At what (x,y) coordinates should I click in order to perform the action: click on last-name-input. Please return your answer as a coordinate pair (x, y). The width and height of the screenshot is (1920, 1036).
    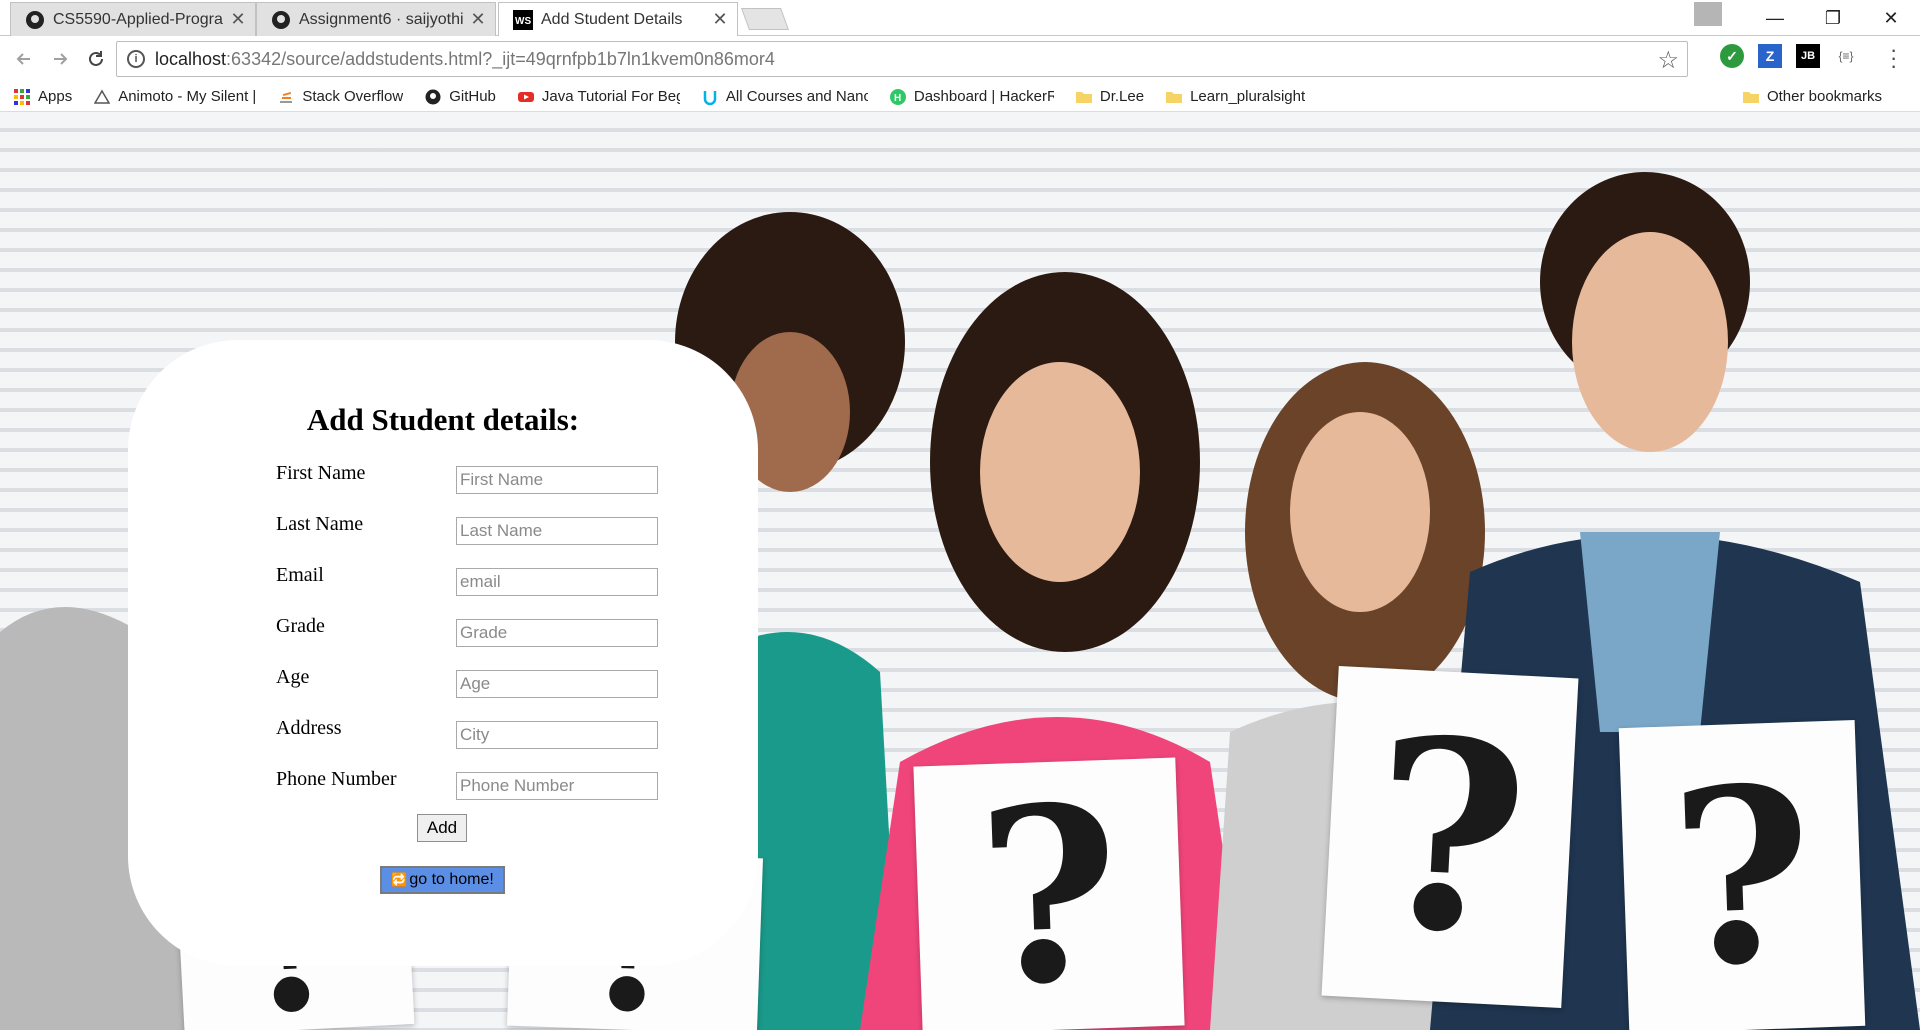
    Looking at the image, I should click on (557, 531).